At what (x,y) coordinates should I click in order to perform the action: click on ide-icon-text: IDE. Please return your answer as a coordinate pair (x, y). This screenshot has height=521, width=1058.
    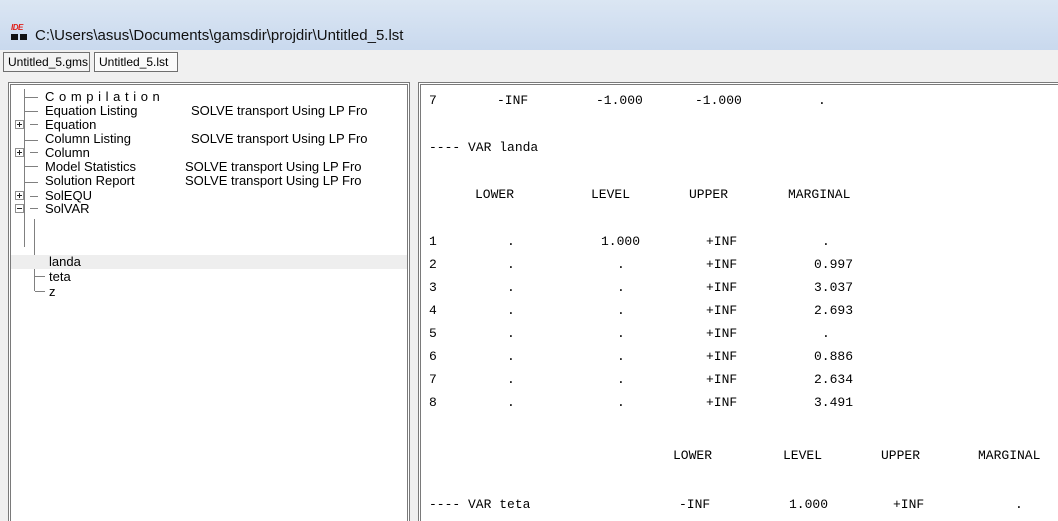
    Looking at the image, I should click on (17, 27).